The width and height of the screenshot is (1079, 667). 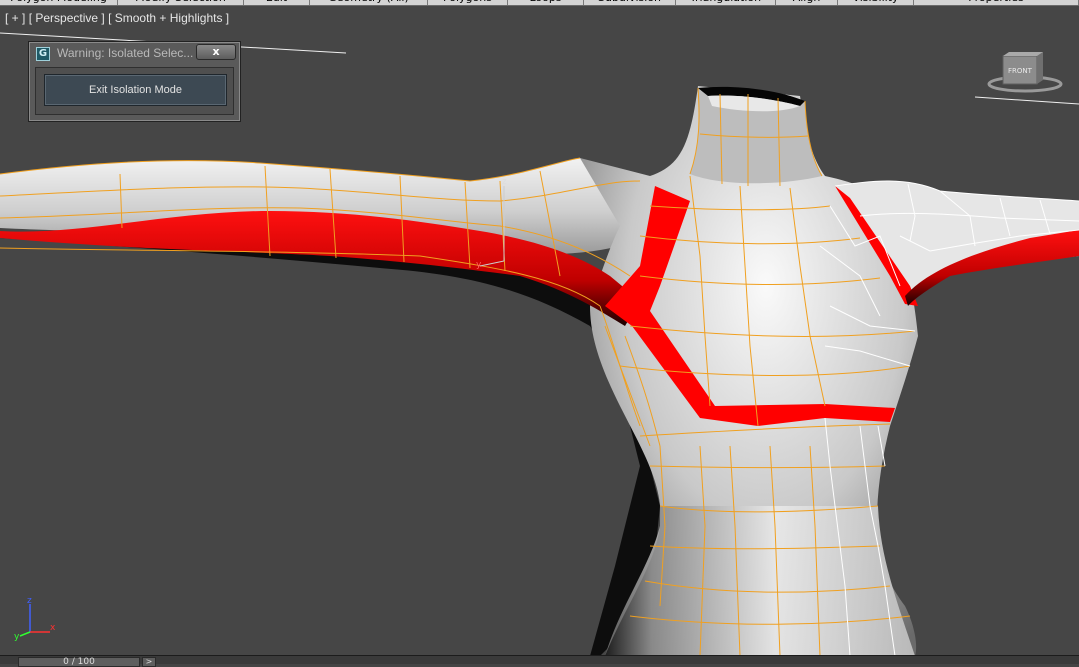 What do you see at coordinates (504, 182) in the screenshot?
I see `pivot-z-label: z` at bounding box center [504, 182].